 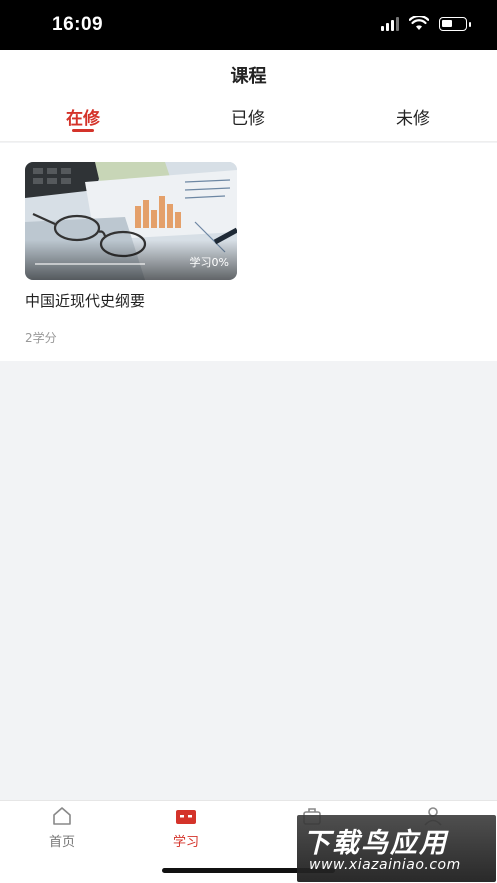 What do you see at coordinates (455, 23) in the screenshot?
I see `battery-icon` at bounding box center [455, 23].